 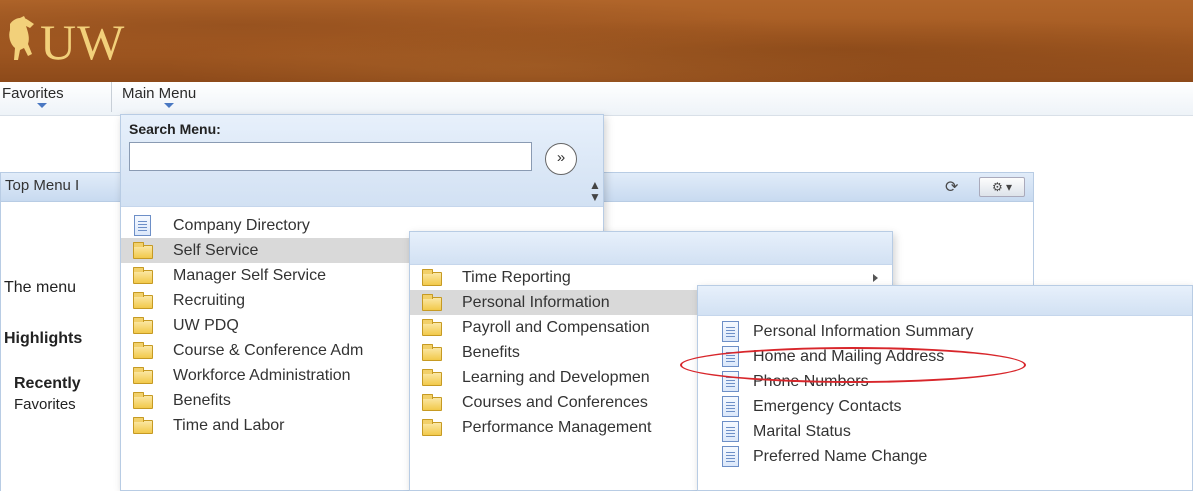 I want to click on gear-options-icon: ⚙ ▾, so click(x=1002, y=187).